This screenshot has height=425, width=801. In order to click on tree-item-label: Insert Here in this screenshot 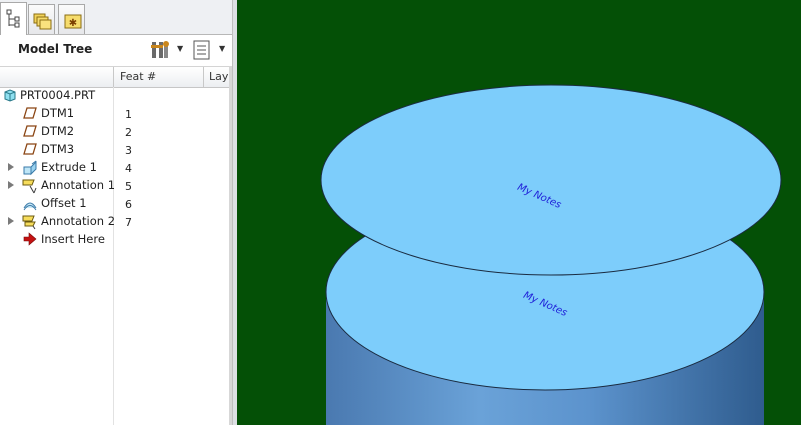, I will do `click(73, 239)`.